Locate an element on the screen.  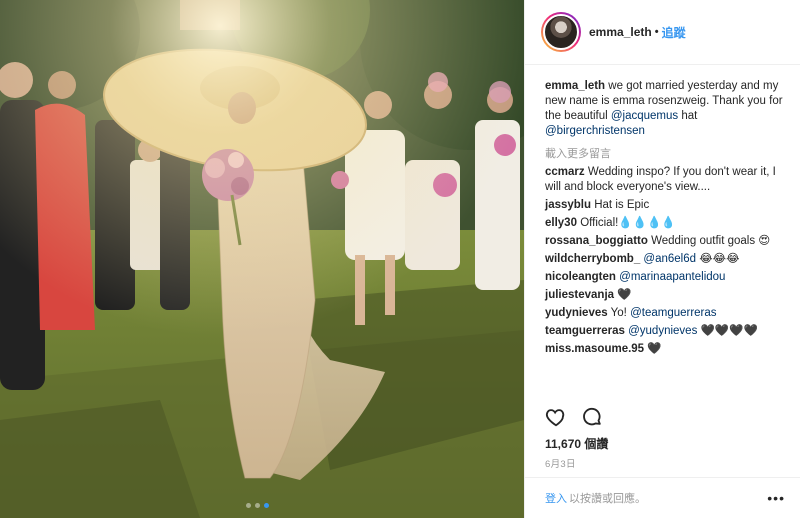
comment-username: wildcherrybomb_ is located at coordinates (592, 259).